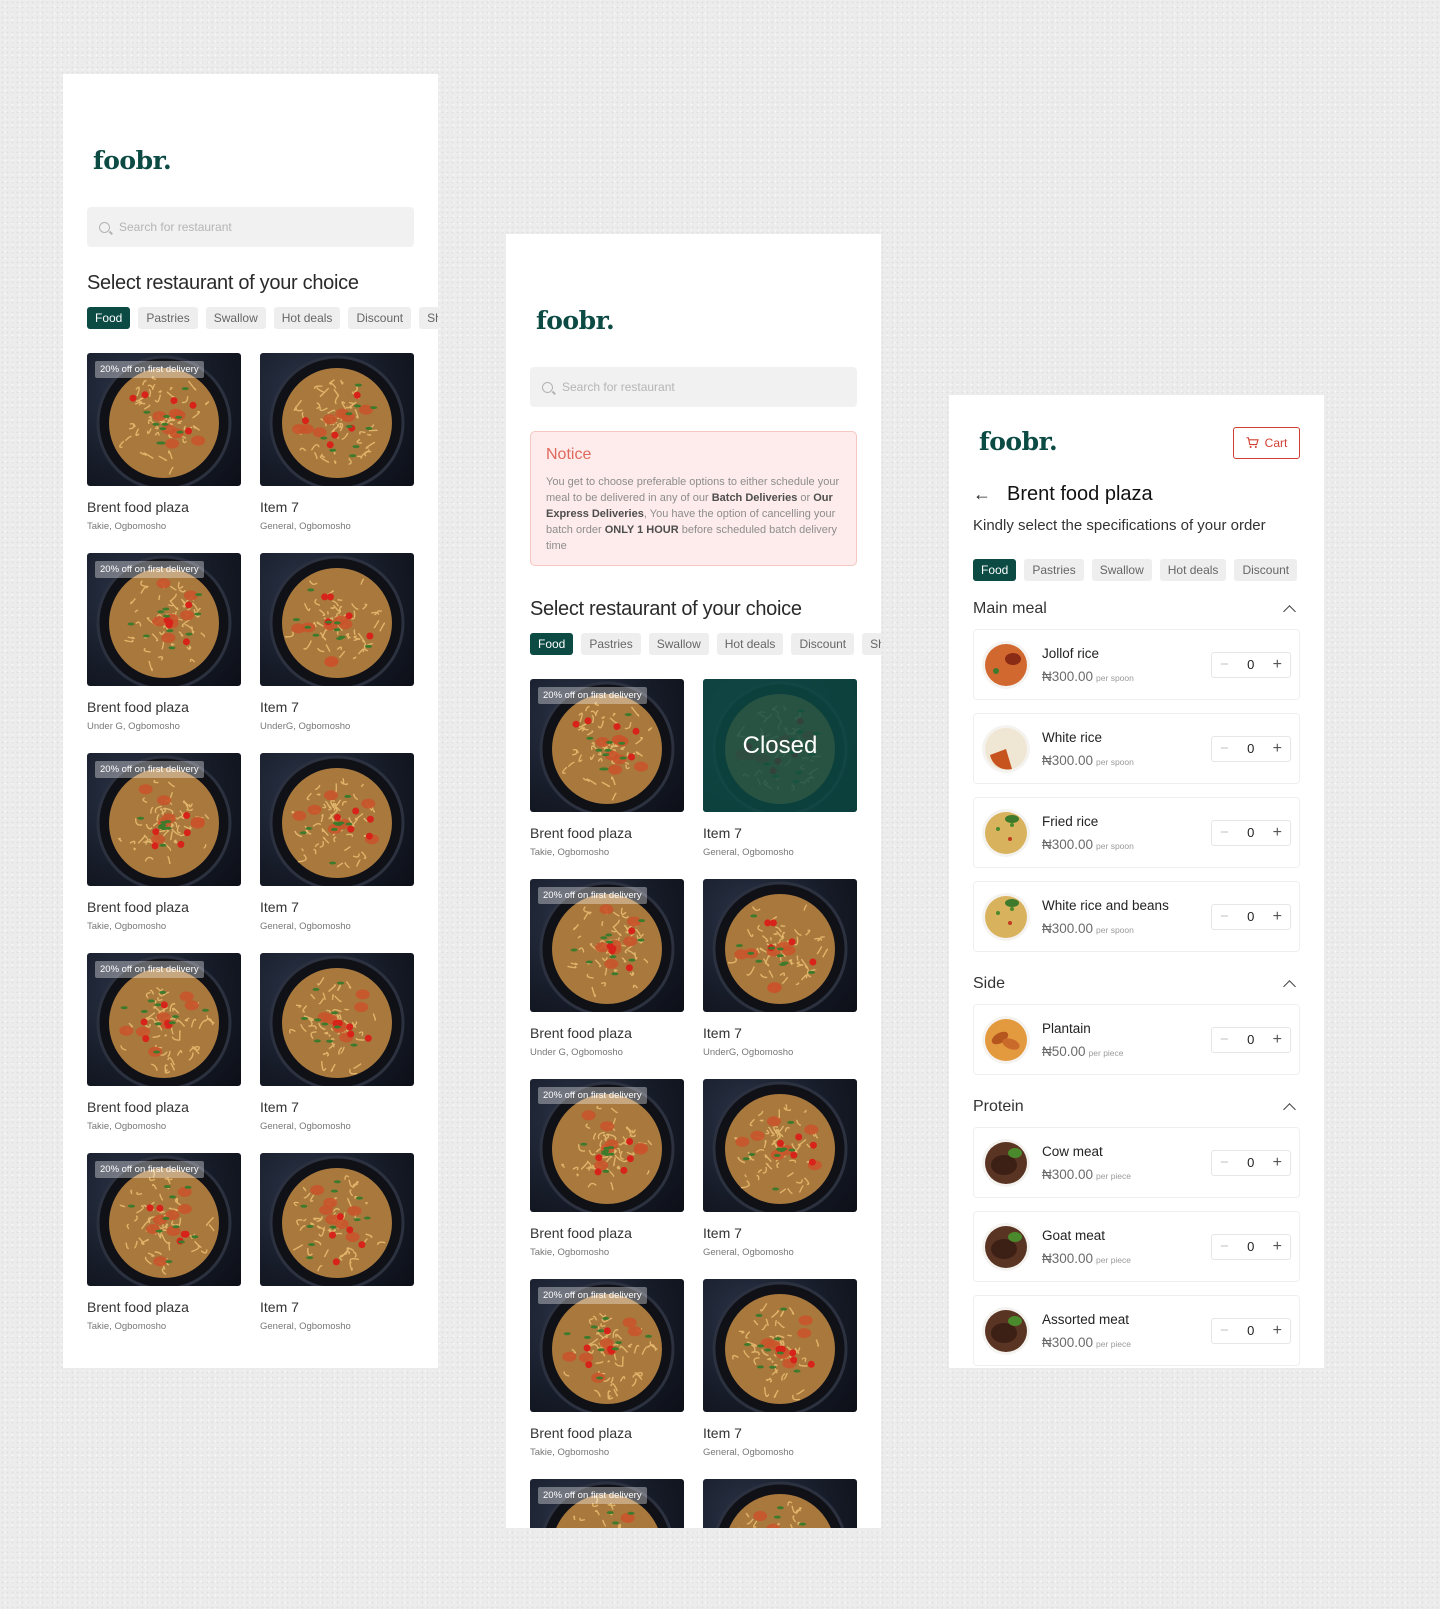  Describe the element at coordinates (1072, 1151) in the screenshot. I see `menu-item-name: Cow meat` at that location.